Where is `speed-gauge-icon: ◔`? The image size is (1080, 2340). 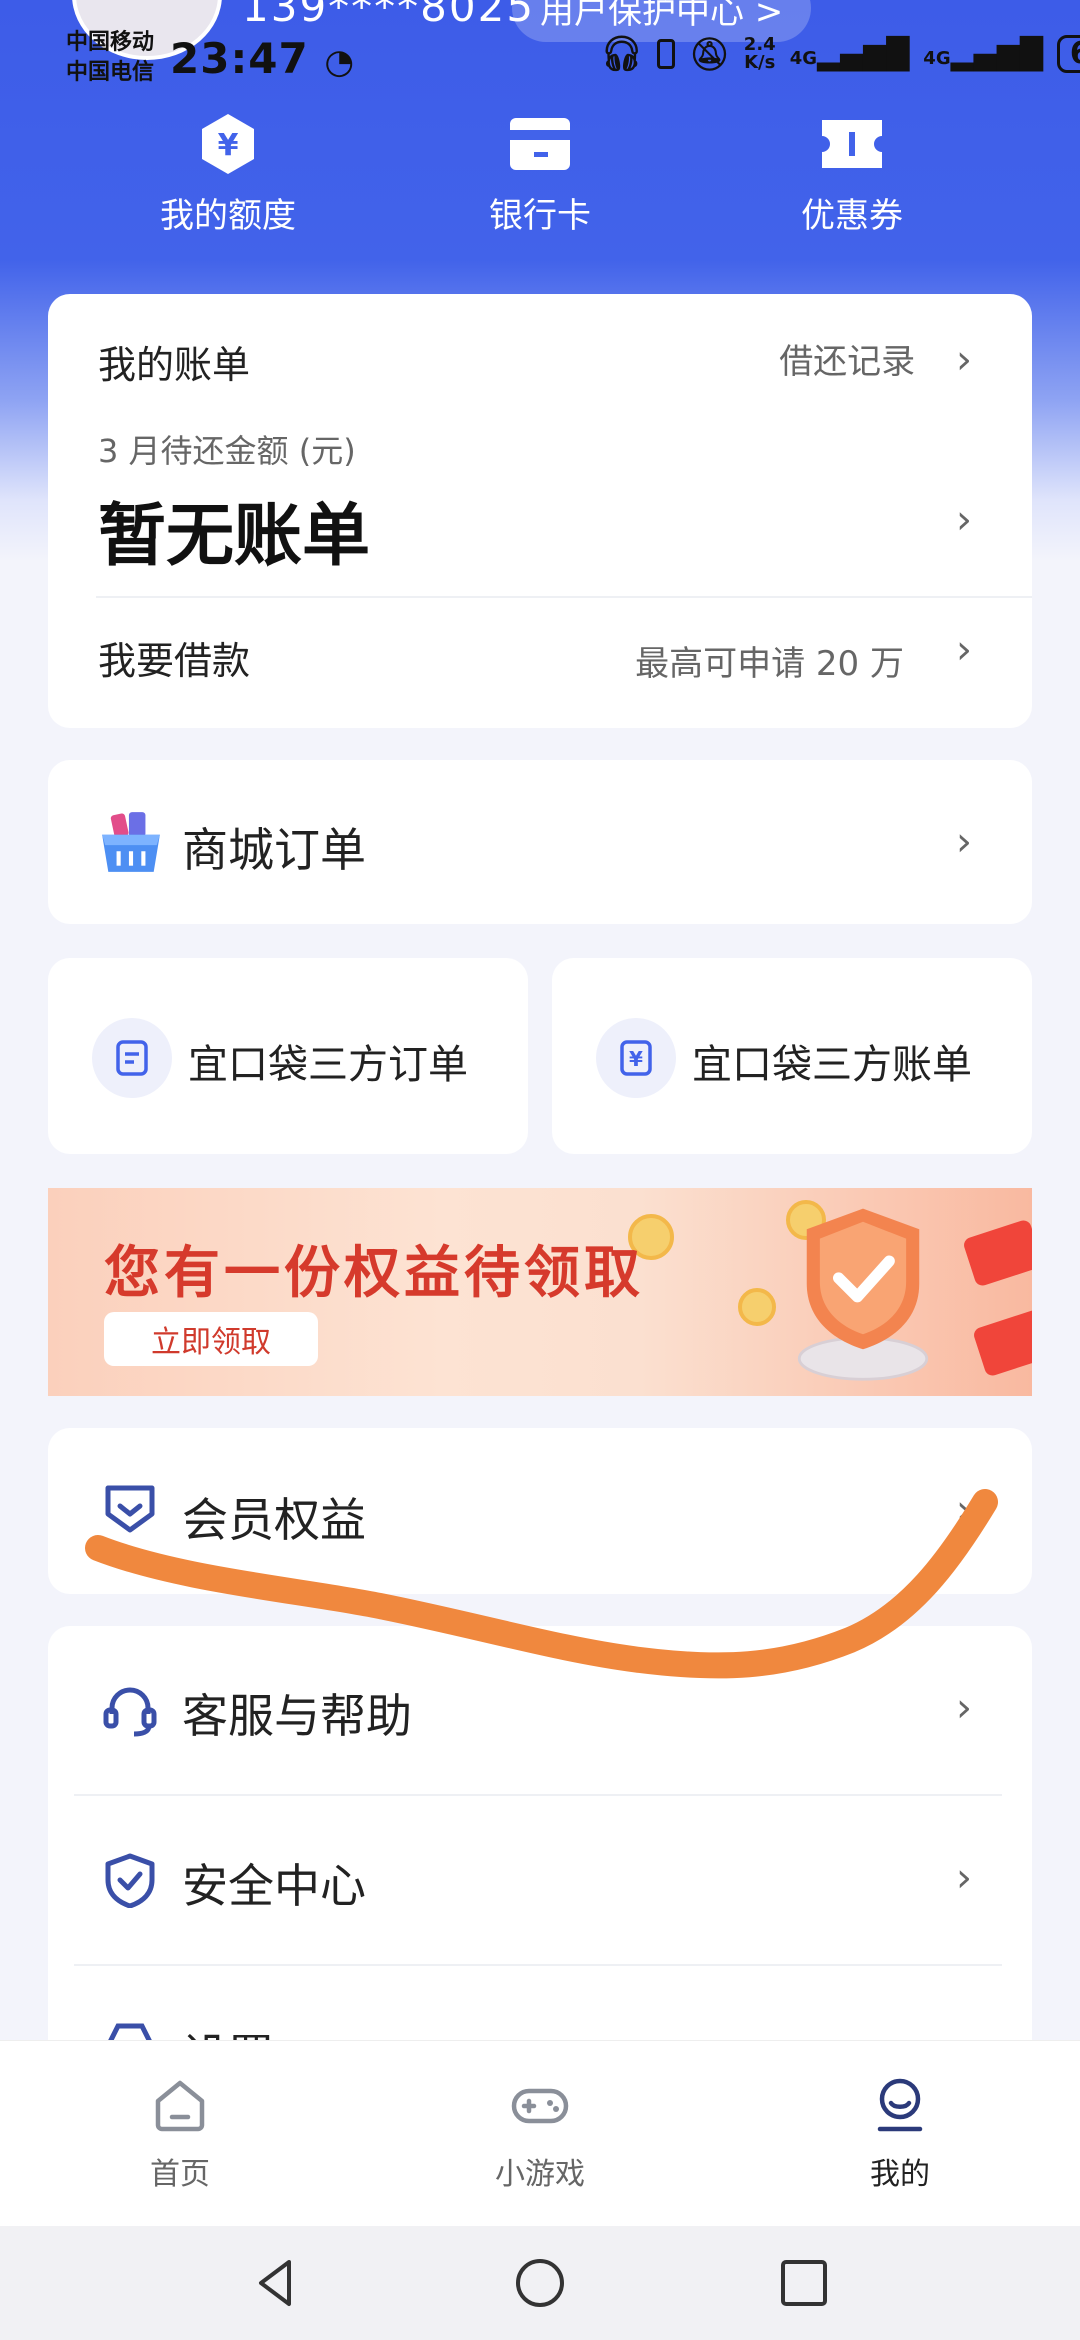
speed-gauge-icon: ◔ is located at coordinates (339, 62).